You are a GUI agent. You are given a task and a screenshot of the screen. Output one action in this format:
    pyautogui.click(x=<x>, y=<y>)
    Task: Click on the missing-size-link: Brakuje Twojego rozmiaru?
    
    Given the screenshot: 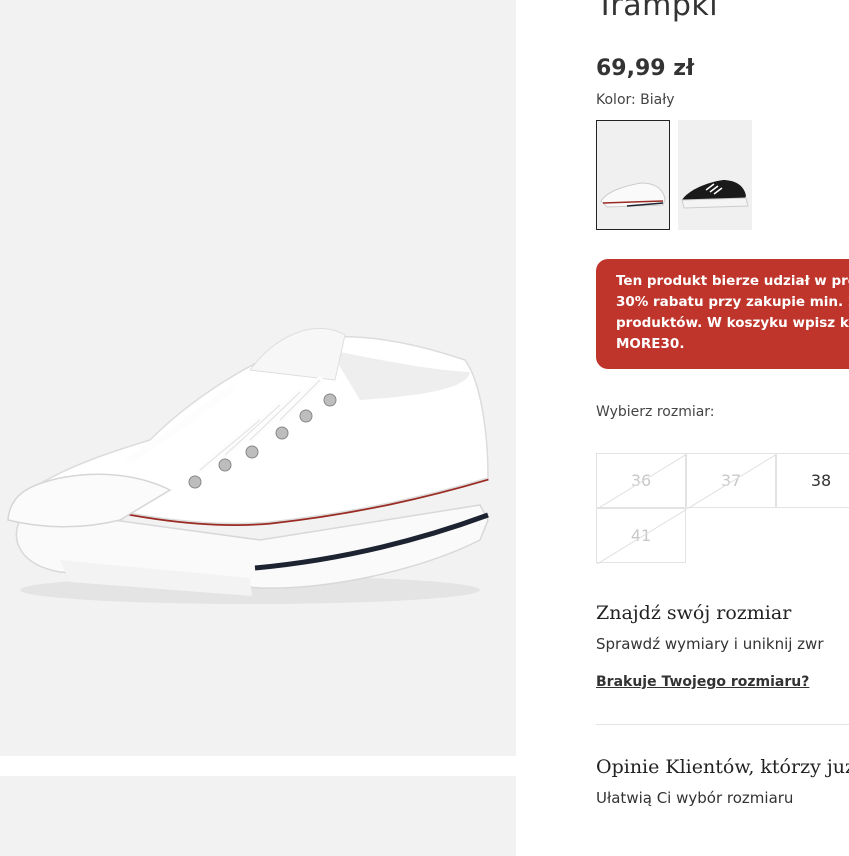 What is the action you would take?
    pyautogui.click(x=702, y=682)
    